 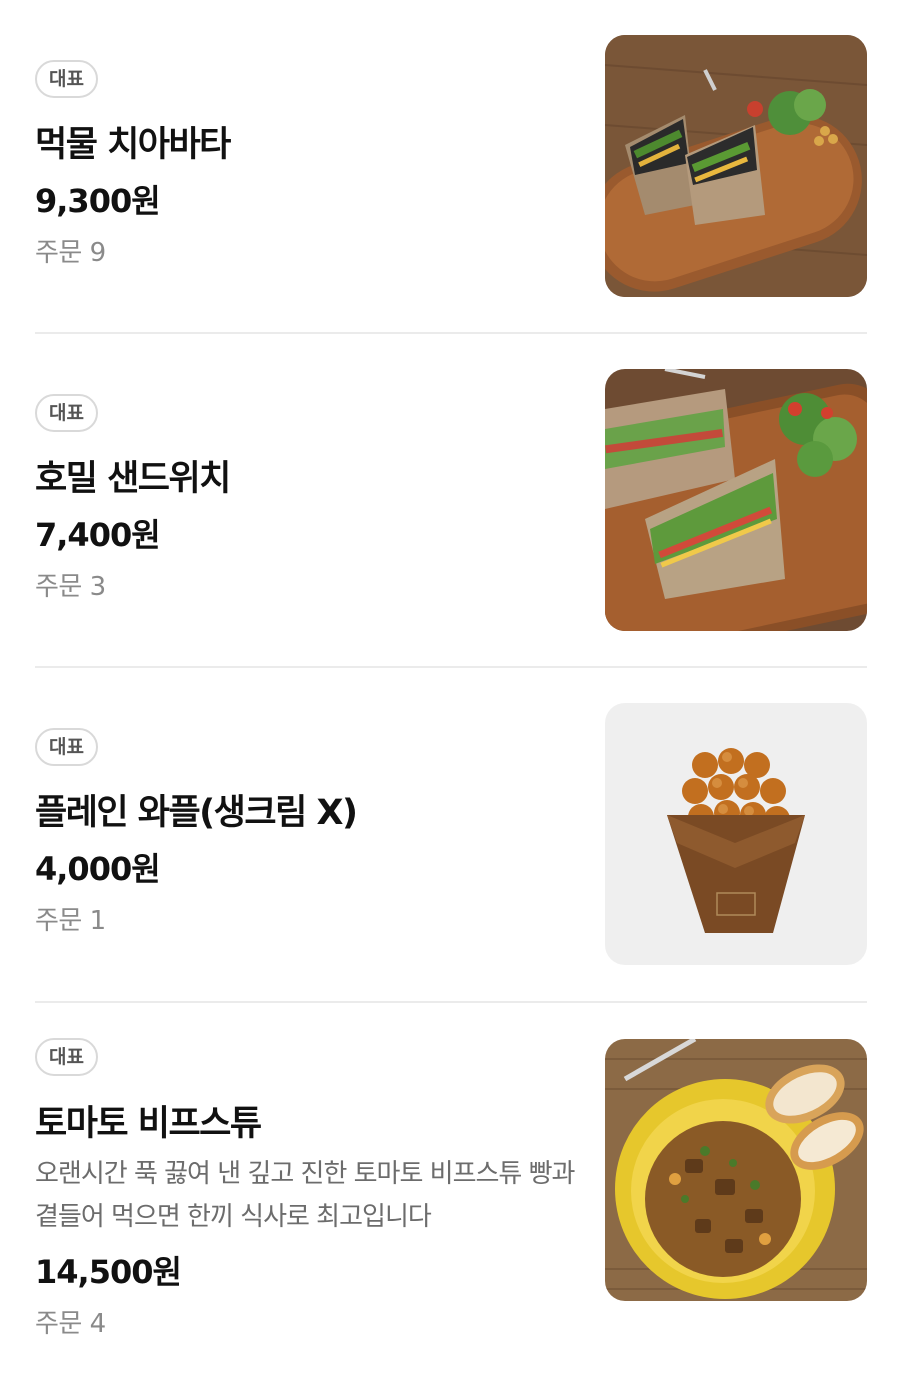 I want to click on menu-item-name: 토마토 비프스튜, so click(x=148, y=1120).